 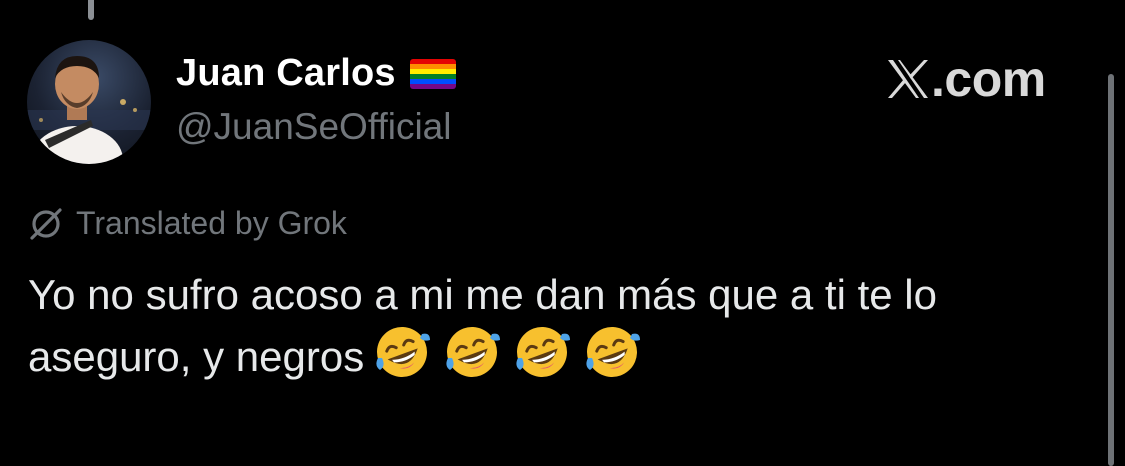 What do you see at coordinates (908, 79) in the screenshot?
I see `x-logo-icon` at bounding box center [908, 79].